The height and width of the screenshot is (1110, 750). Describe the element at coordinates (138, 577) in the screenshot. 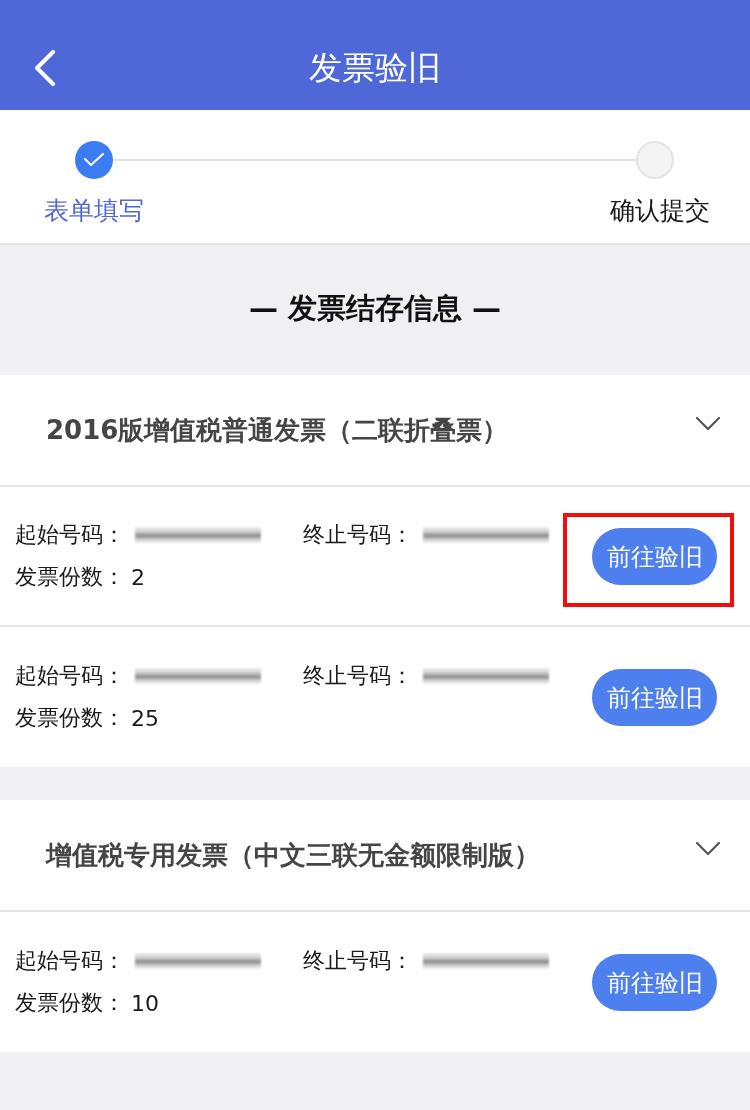

I see `field-value: 2` at that location.